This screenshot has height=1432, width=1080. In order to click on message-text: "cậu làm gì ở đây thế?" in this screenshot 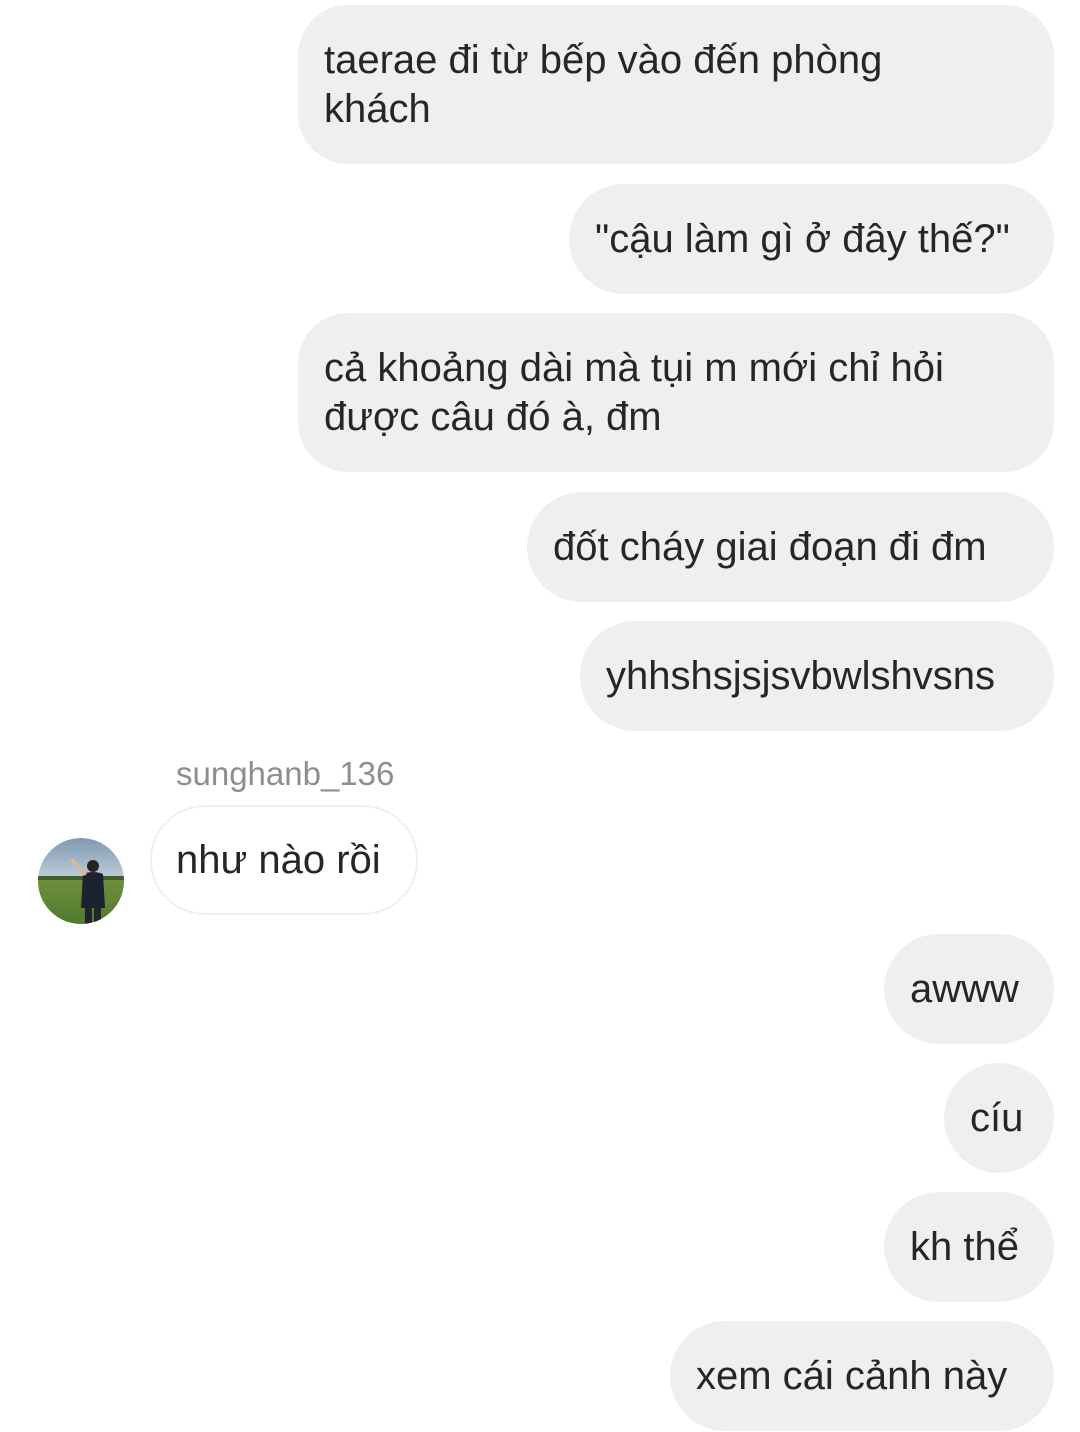, I will do `click(802, 238)`.